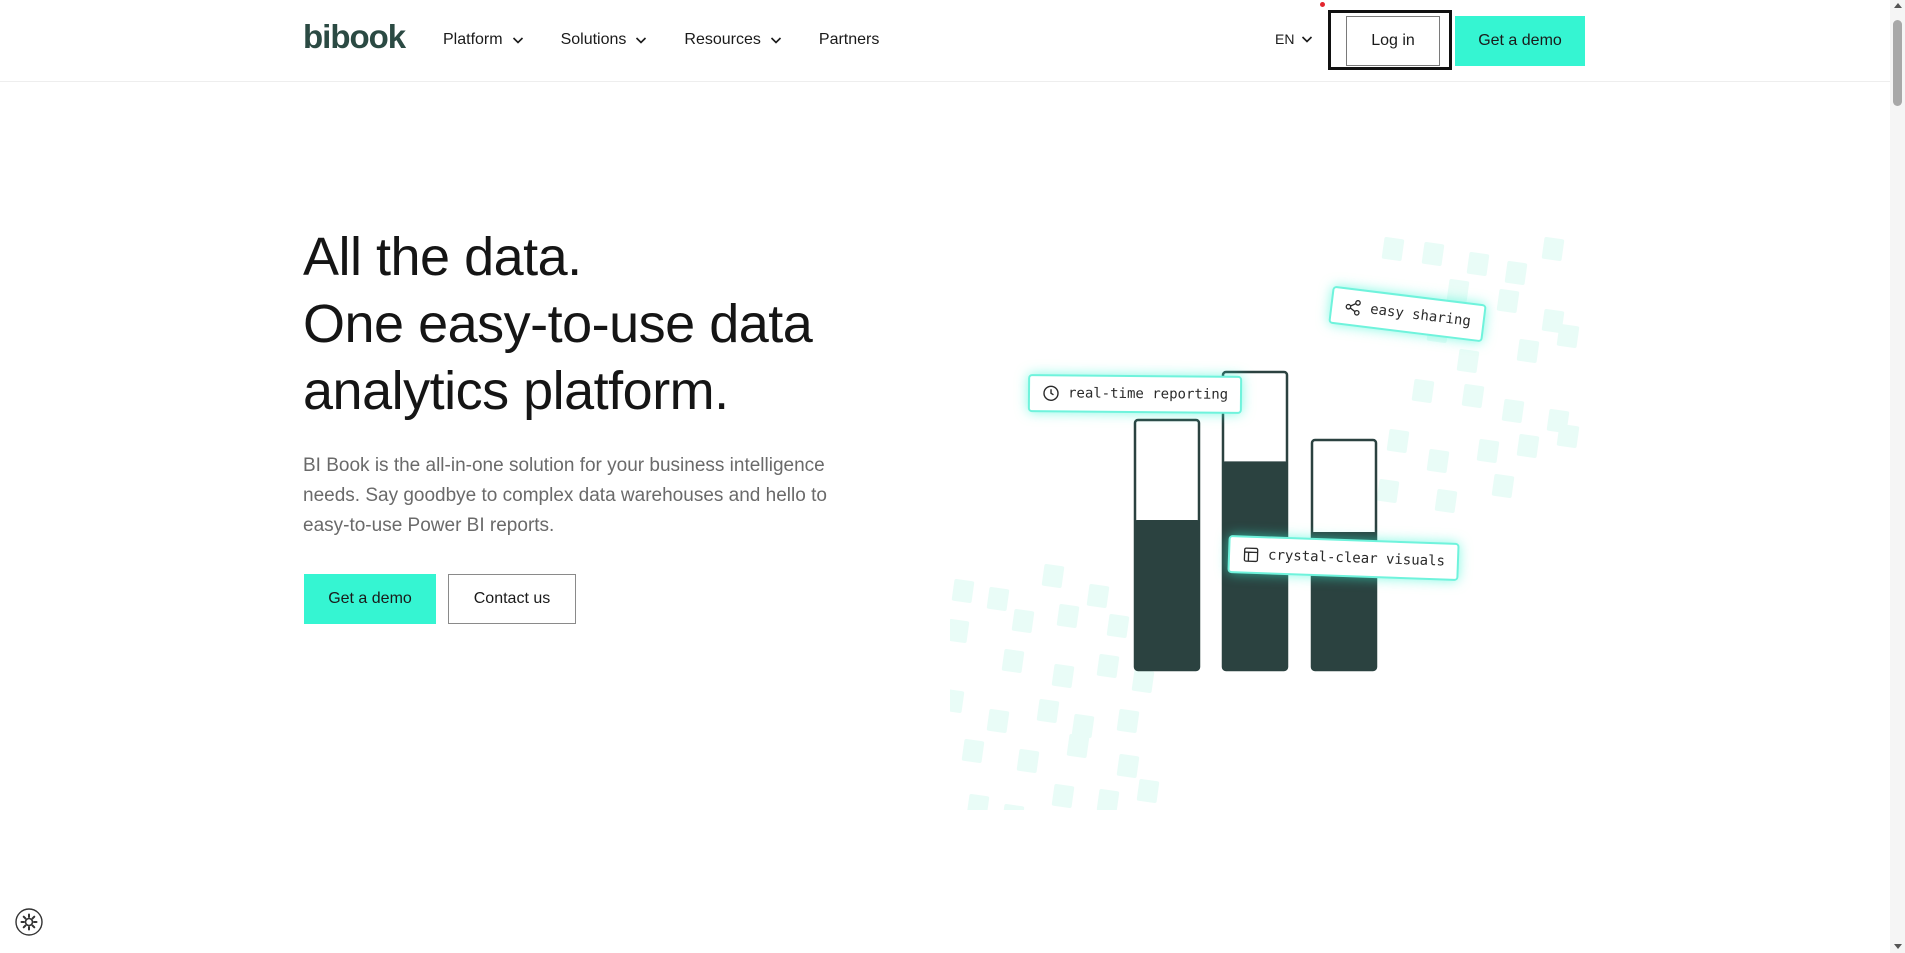 This screenshot has height=953, width=1905. Describe the element at coordinates (1167, 595) in the screenshot. I see `bar-fill` at that location.